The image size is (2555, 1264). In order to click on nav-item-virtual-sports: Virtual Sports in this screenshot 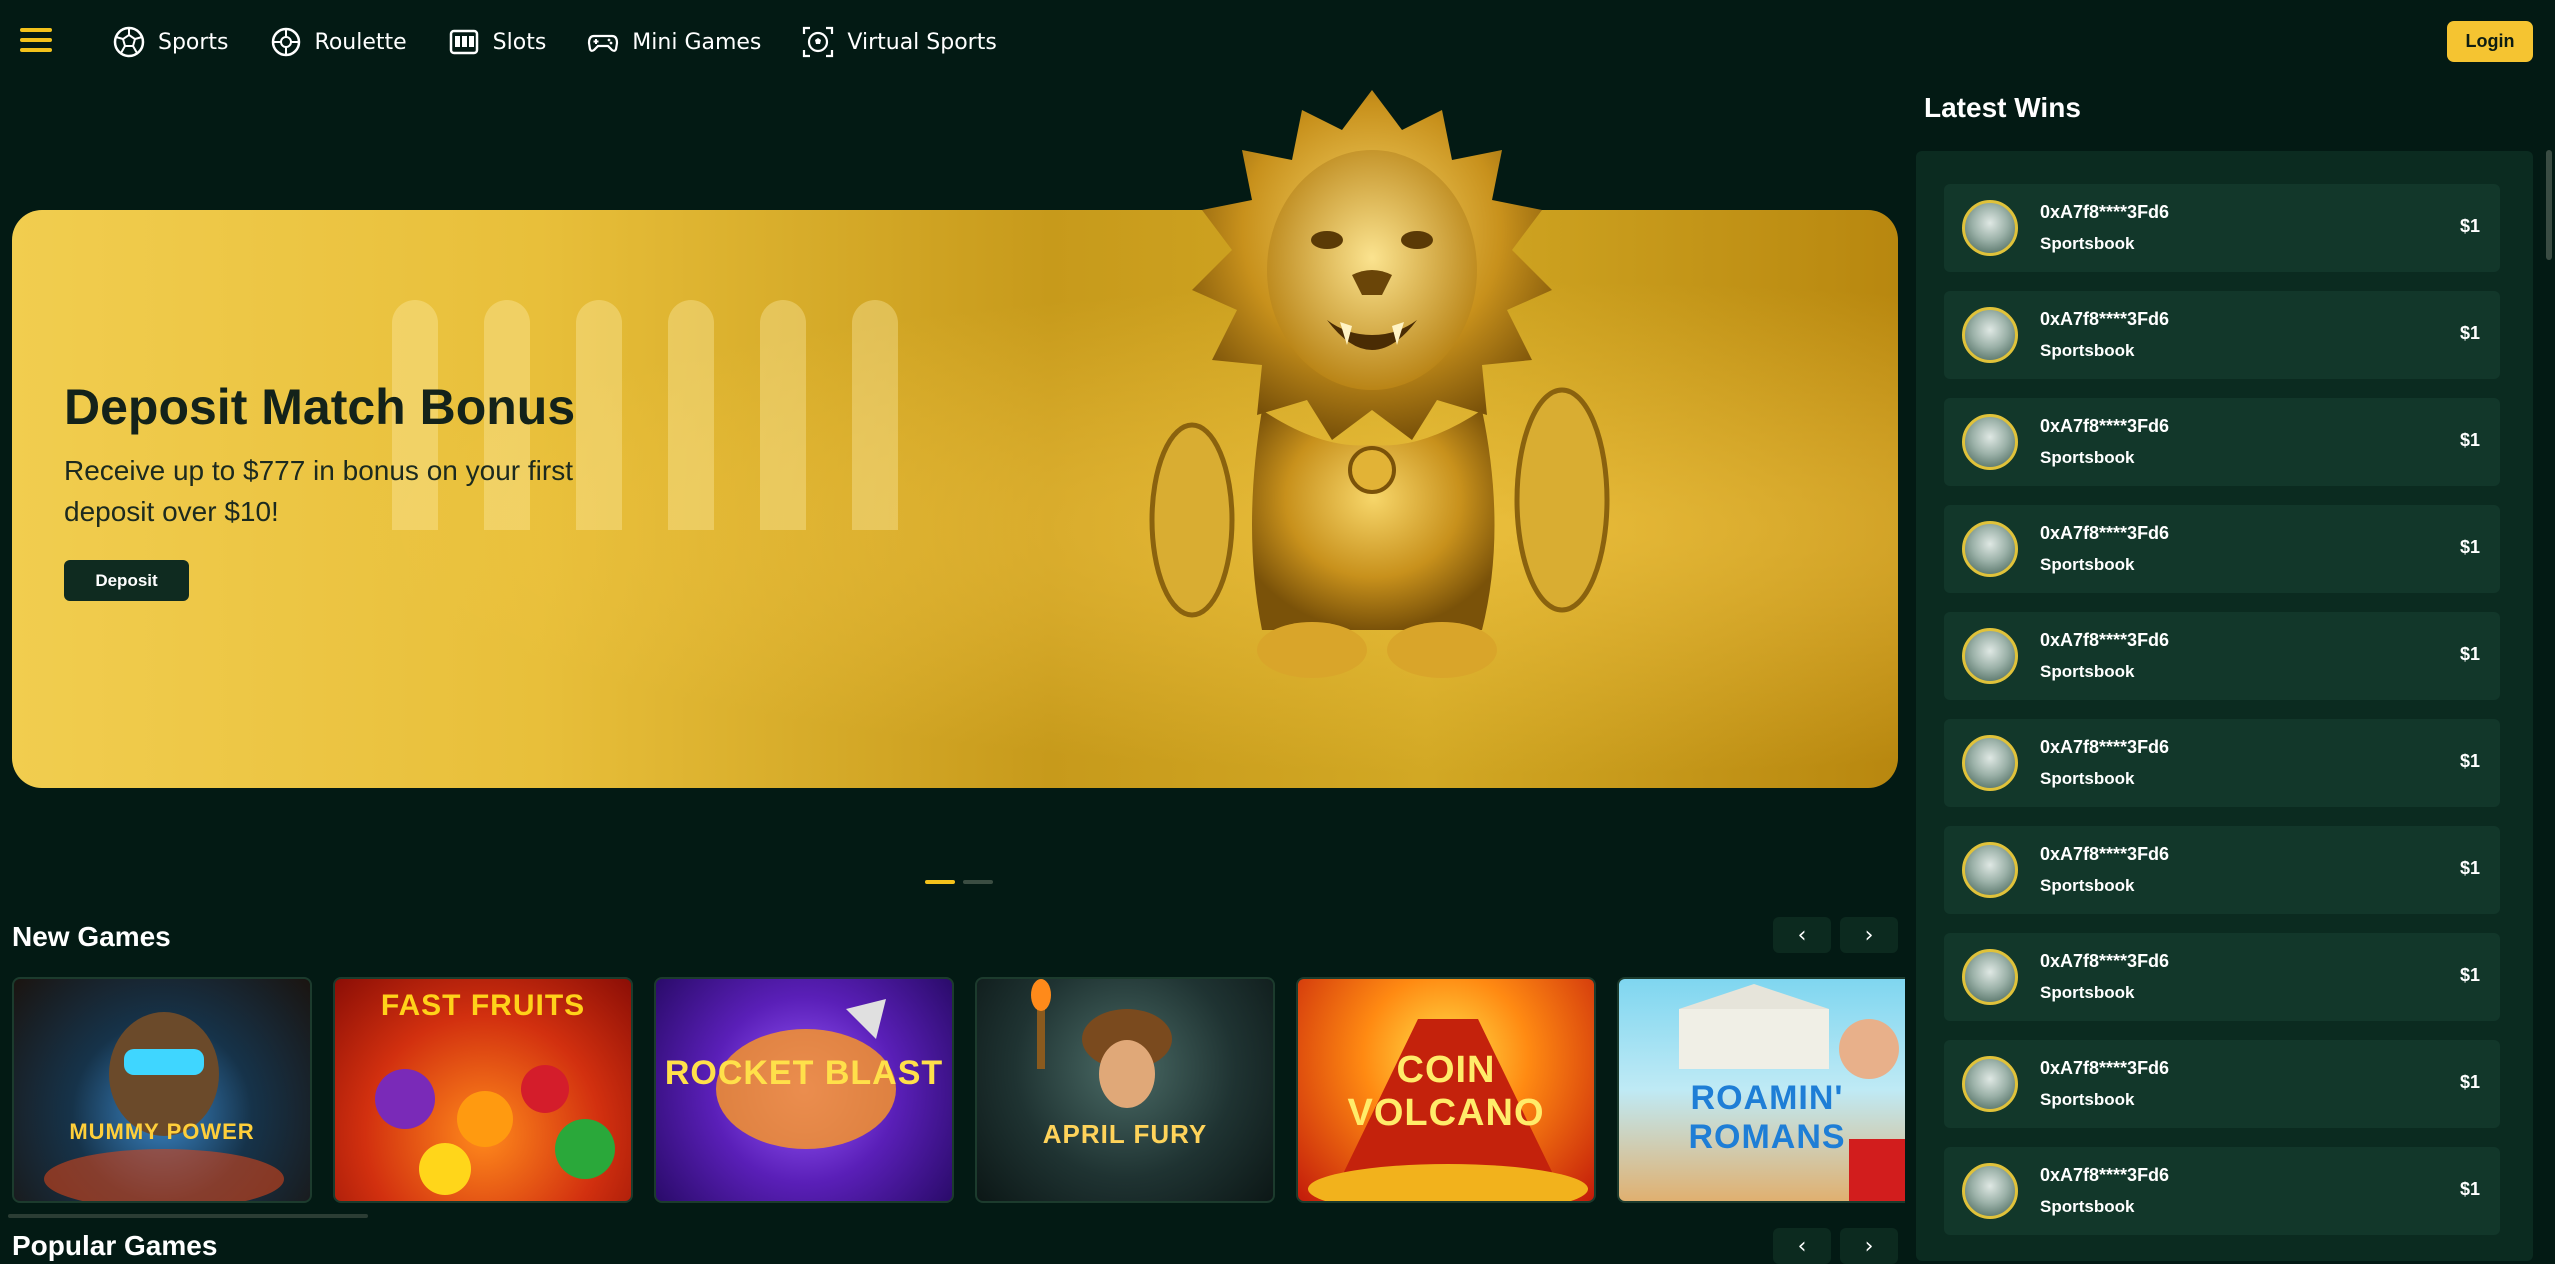, I will do `click(899, 42)`.